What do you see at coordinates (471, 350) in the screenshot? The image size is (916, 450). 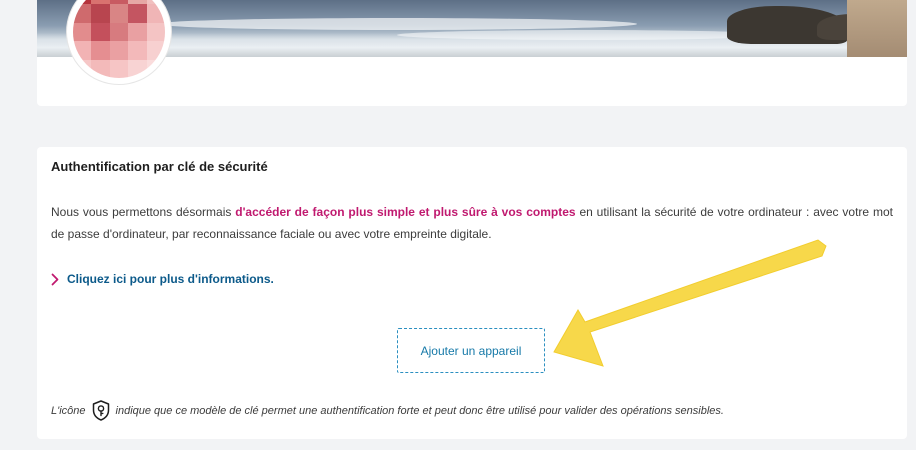 I see `add-device-button: Ajouter un appareil` at bounding box center [471, 350].